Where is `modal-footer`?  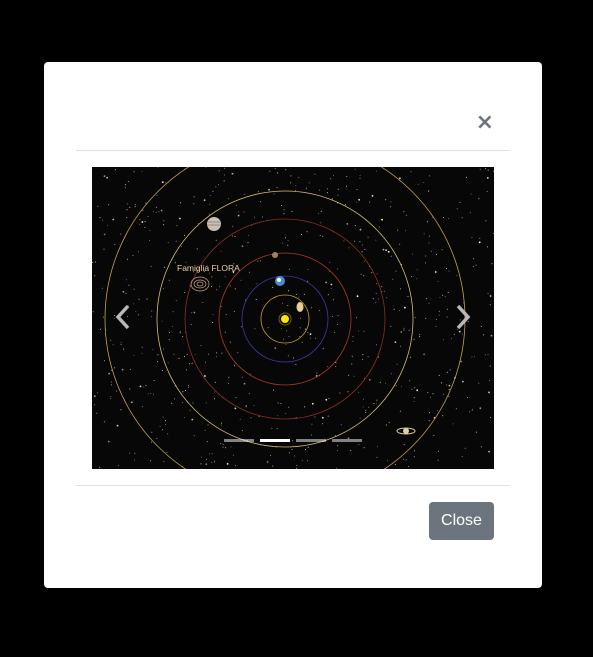
modal-footer is located at coordinates (293, 486).